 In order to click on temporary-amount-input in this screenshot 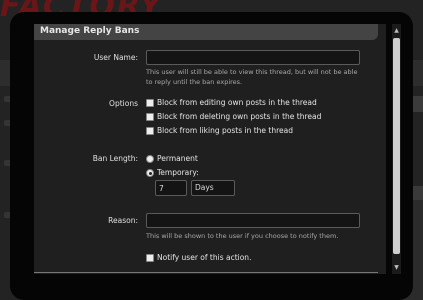, I will do `click(171, 188)`.